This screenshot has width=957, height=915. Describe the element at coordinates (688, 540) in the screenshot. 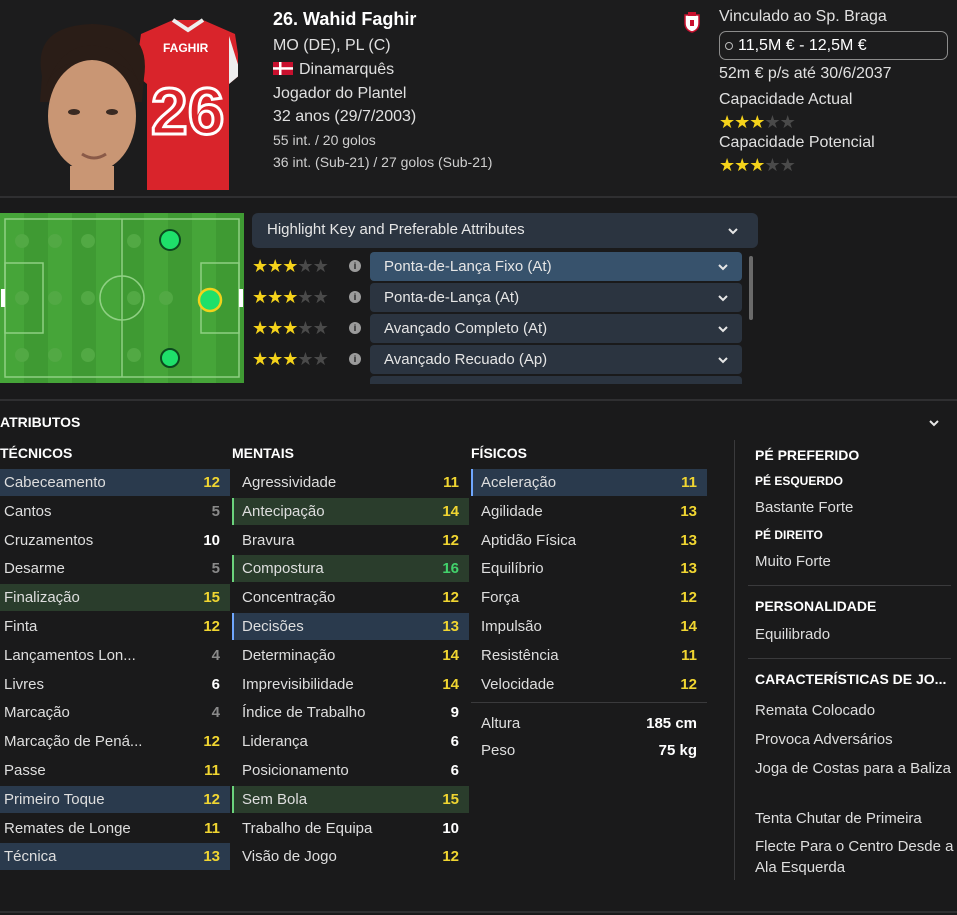

I see `attribute-value: 13` at that location.